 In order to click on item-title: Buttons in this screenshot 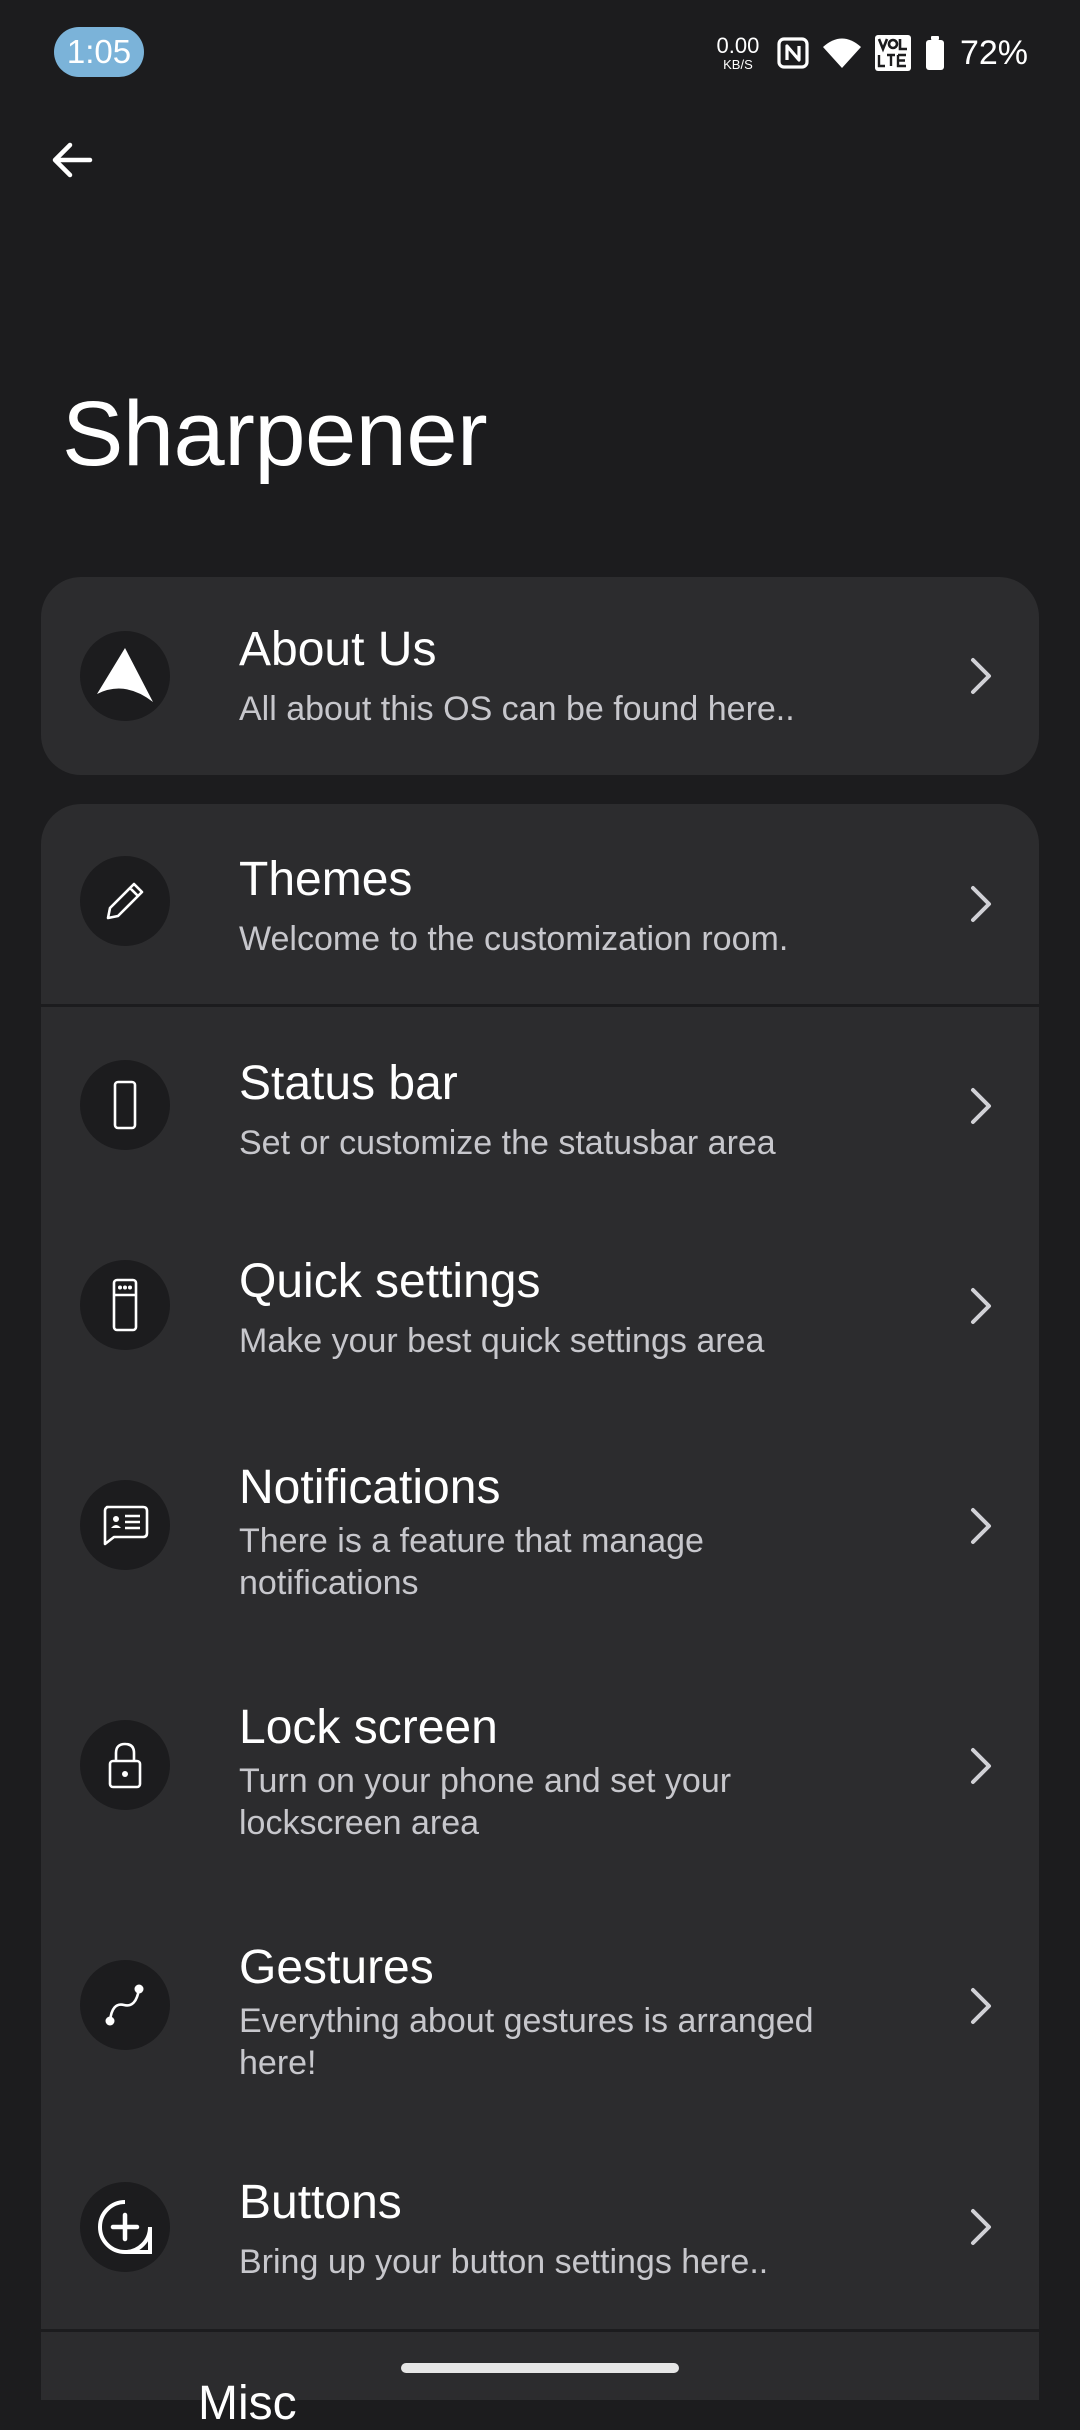, I will do `click(320, 2202)`.